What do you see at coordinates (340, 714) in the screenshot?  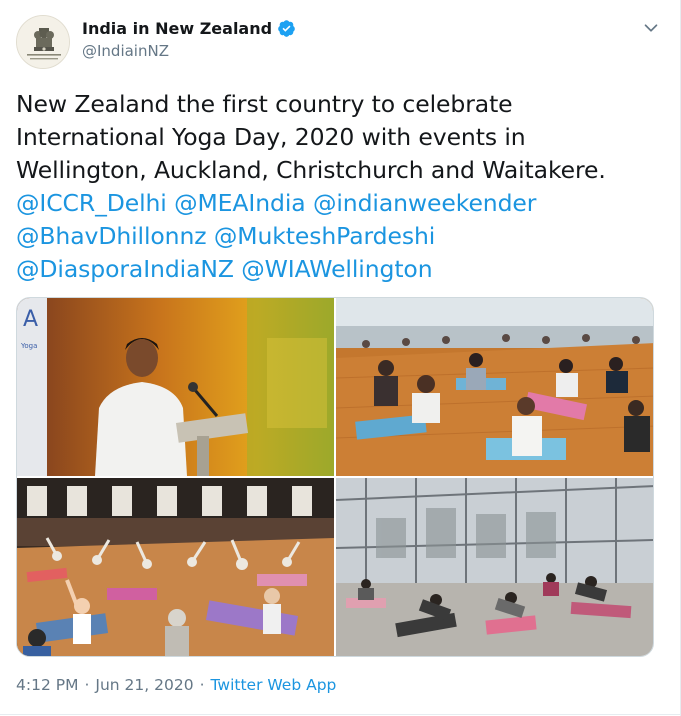 I see `divider` at bounding box center [340, 714].